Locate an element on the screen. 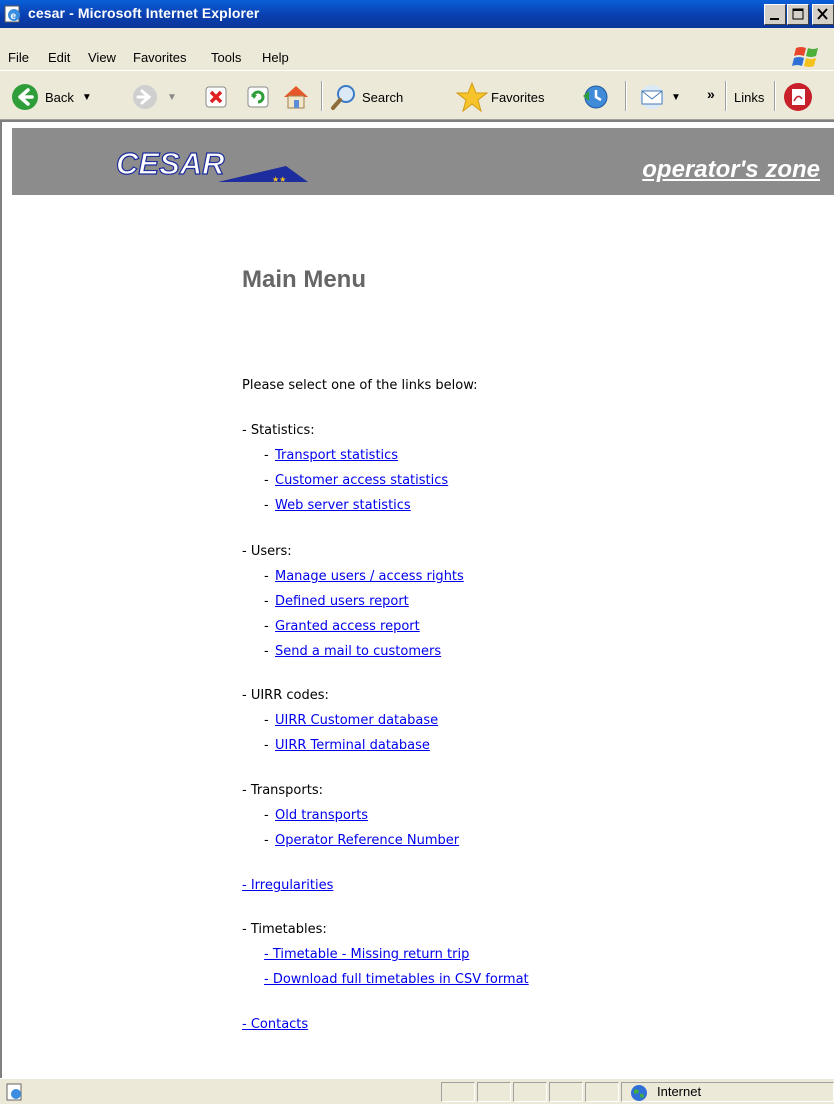 The image size is (834, 1104). pdf-button is located at coordinates (798, 97).